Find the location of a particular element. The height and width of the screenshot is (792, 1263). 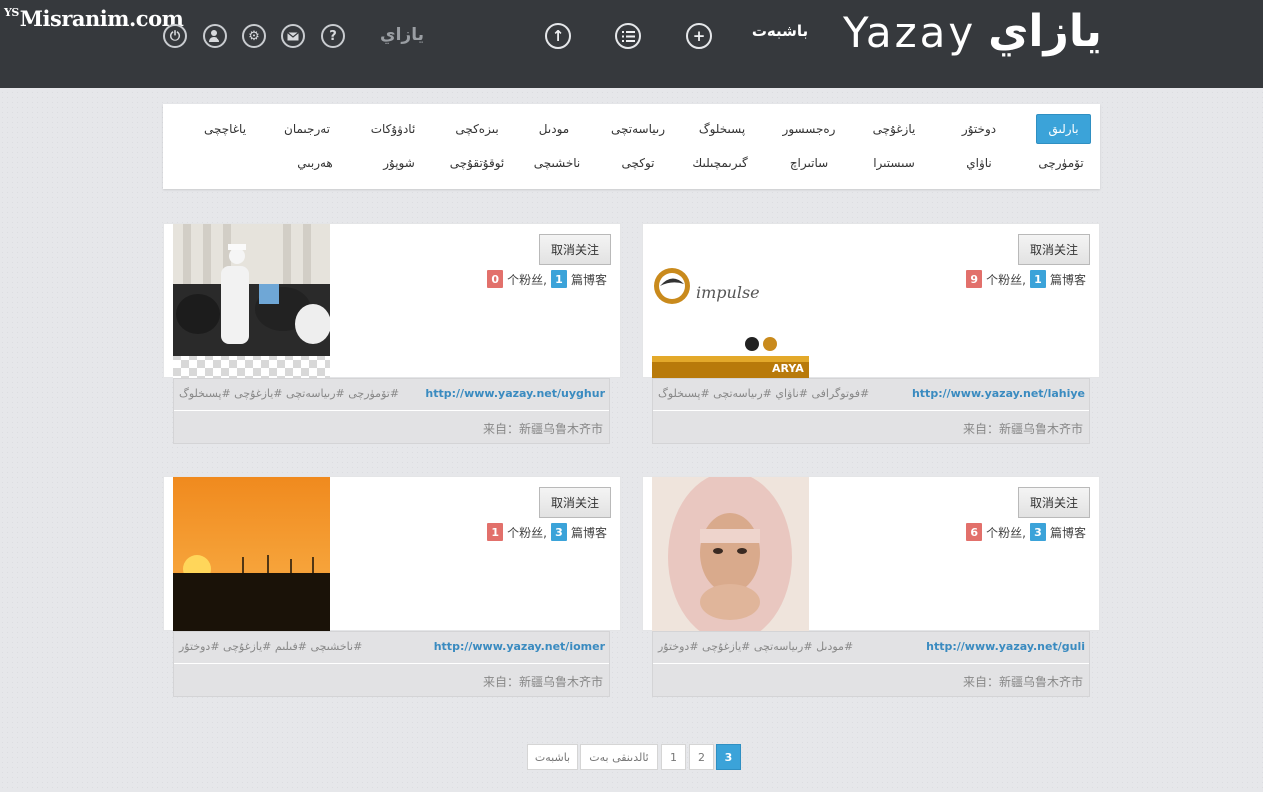

pagination-prev: ئالدىنقى بەت is located at coordinates (619, 757).